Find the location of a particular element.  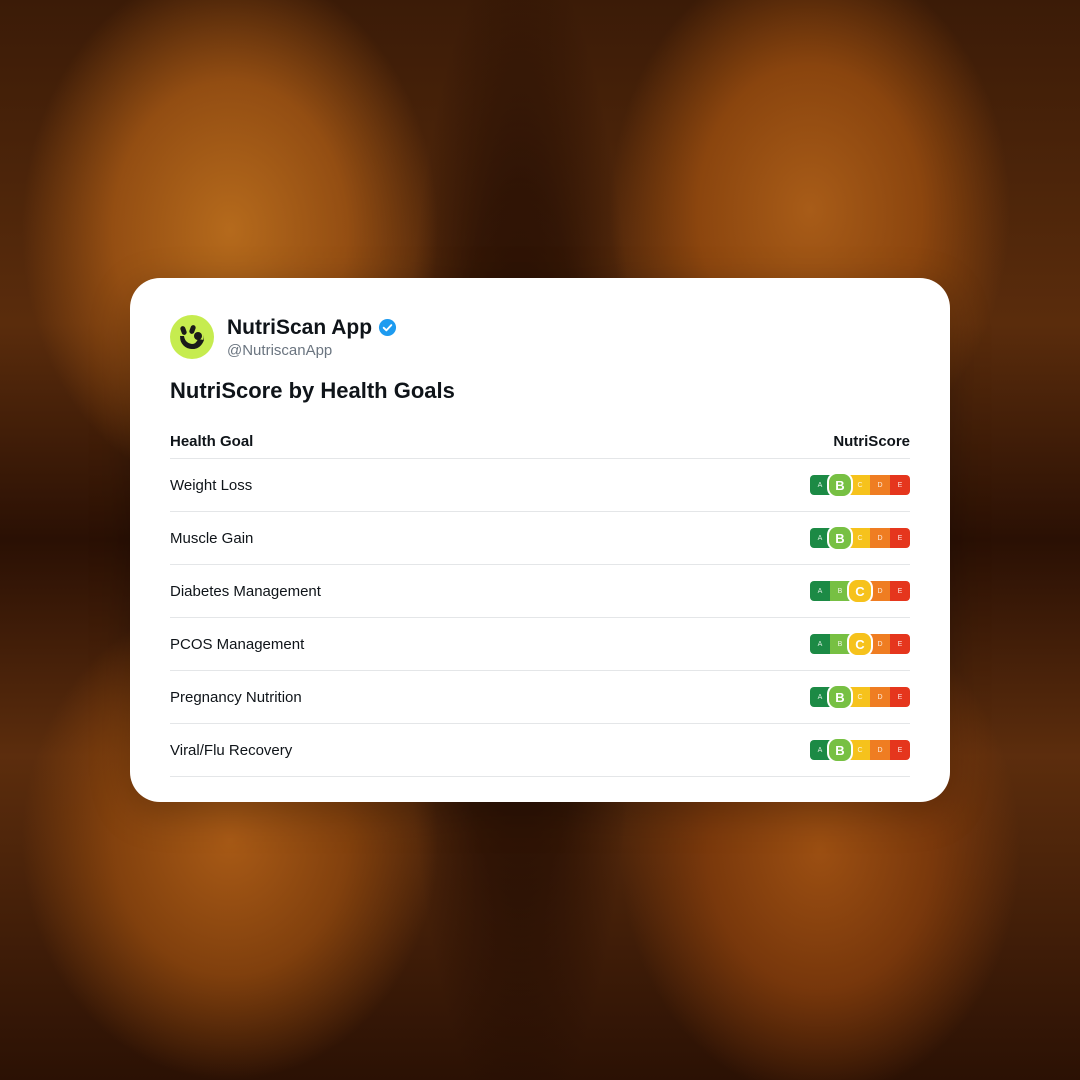

table-row: PCOS Management A B C D E is located at coordinates (540, 644).